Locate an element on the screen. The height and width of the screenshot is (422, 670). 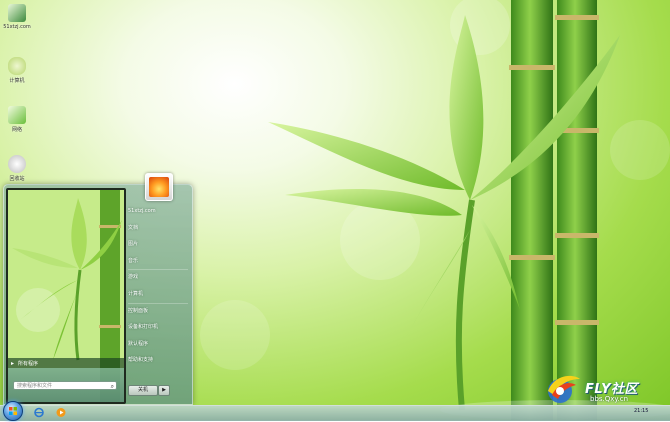
places-item-control-panel: 控制面板 is located at coordinates (158, 311).